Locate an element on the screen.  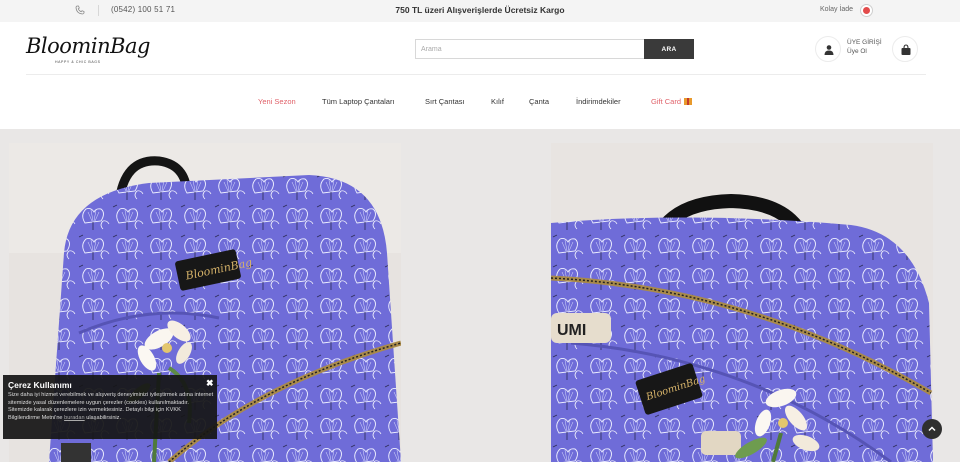
keychain-text: UMI is located at coordinates (571, 330).